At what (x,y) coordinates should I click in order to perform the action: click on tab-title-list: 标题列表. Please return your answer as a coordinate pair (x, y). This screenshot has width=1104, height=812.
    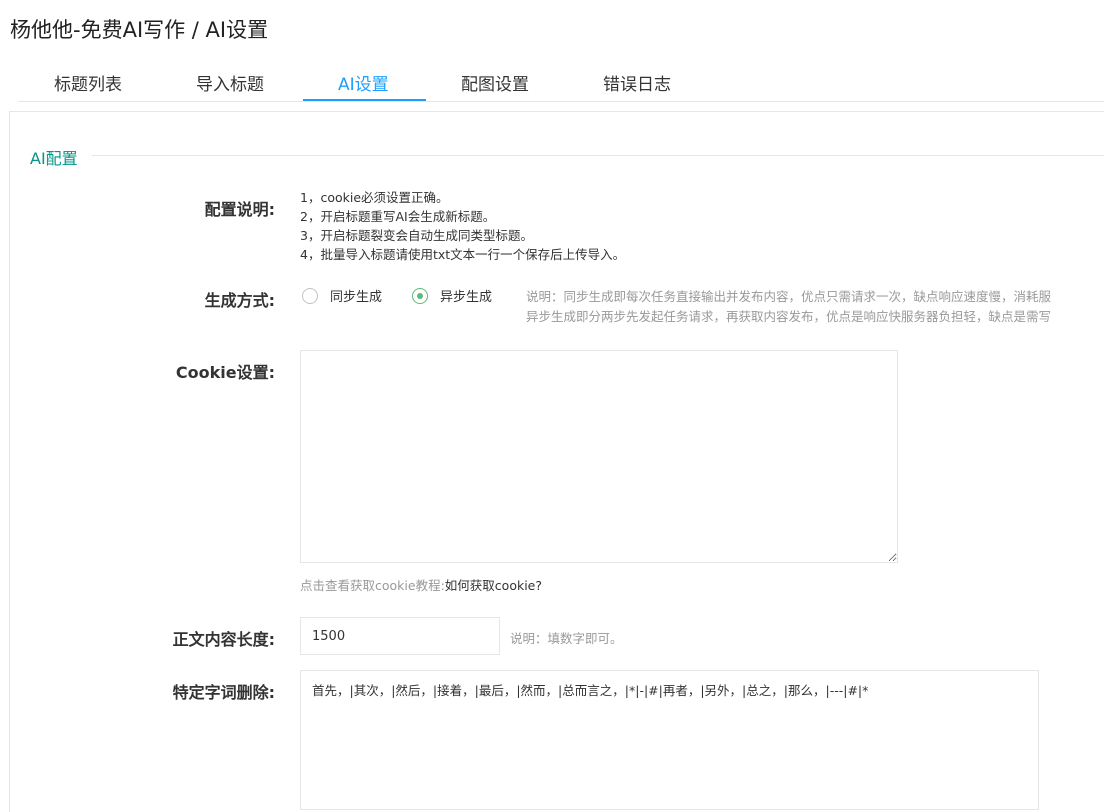
    Looking at the image, I should click on (88, 82).